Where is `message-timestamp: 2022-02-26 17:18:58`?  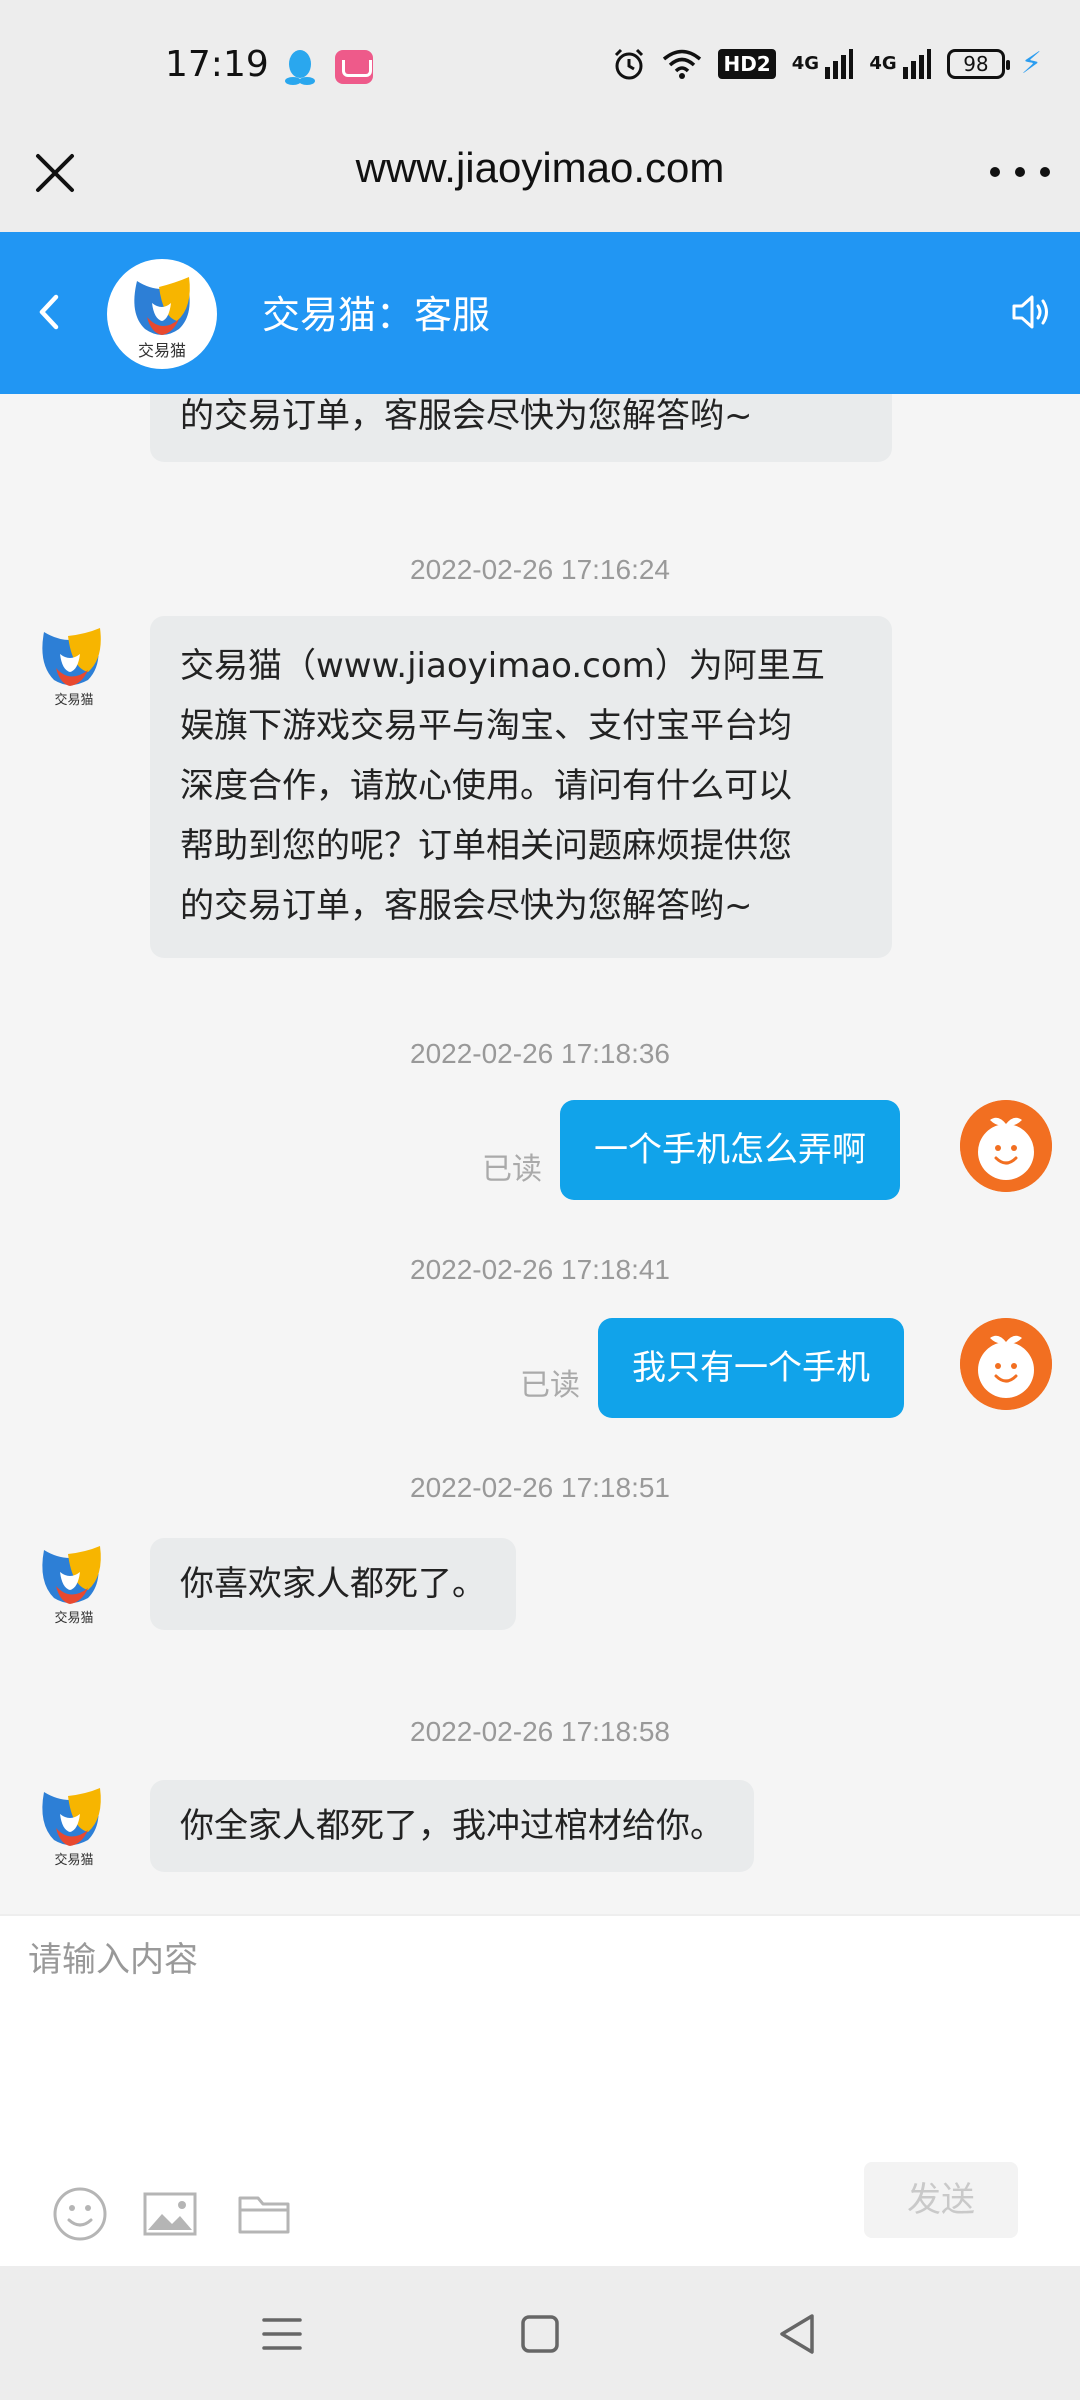
message-timestamp: 2022-02-26 17:18:58 is located at coordinates (540, 1731).